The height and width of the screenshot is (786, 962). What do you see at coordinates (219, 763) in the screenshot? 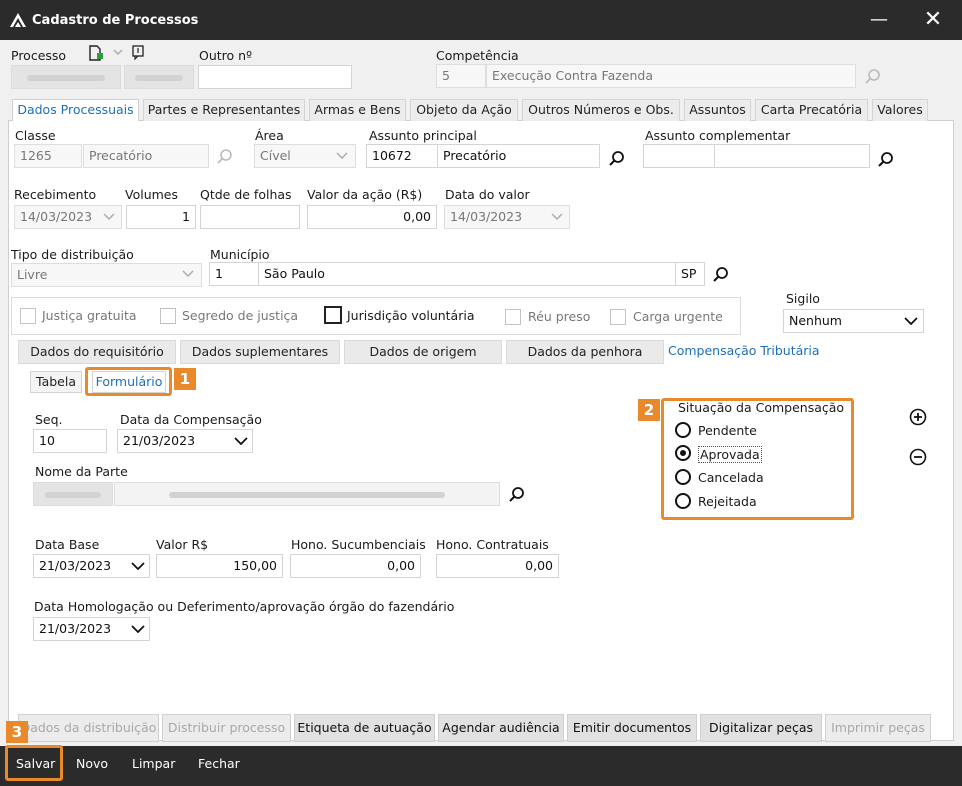
I see `fechar-button: Fechar` at bounding box center [219, 763].